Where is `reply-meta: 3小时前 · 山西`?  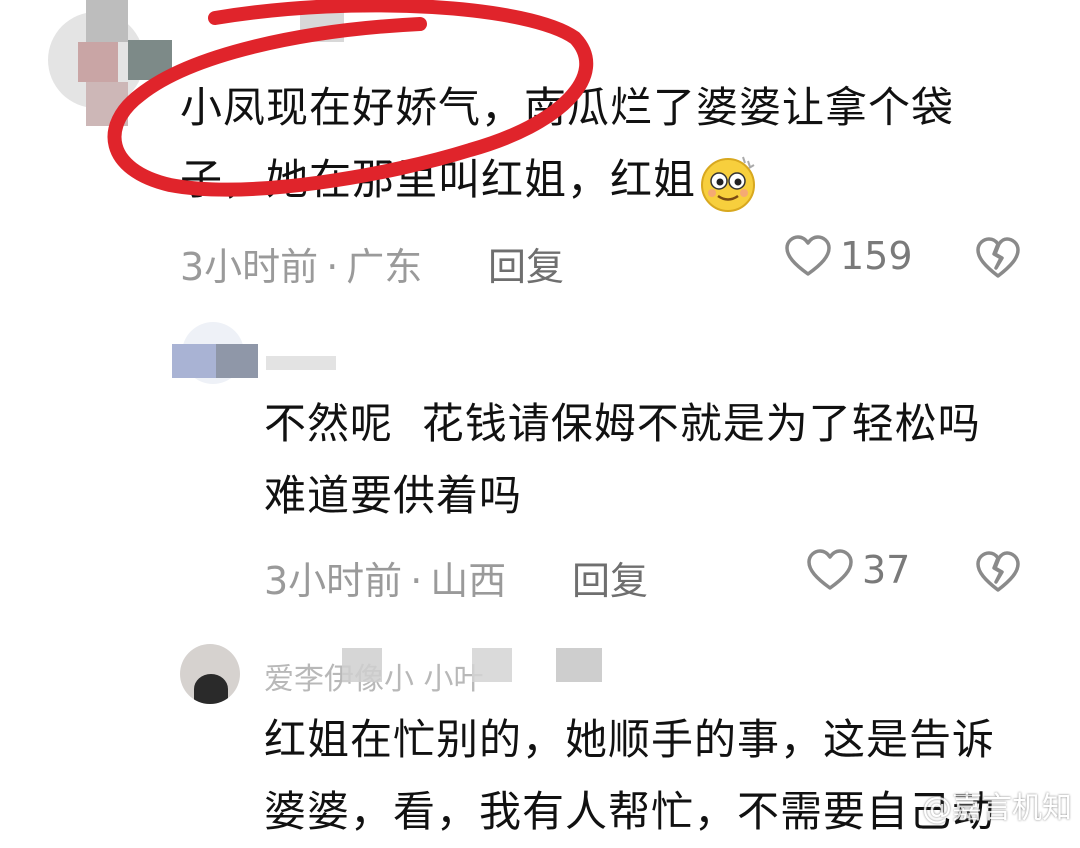
reply-meta: 3小时前 · 山西 is located at coordinates (385, 577).